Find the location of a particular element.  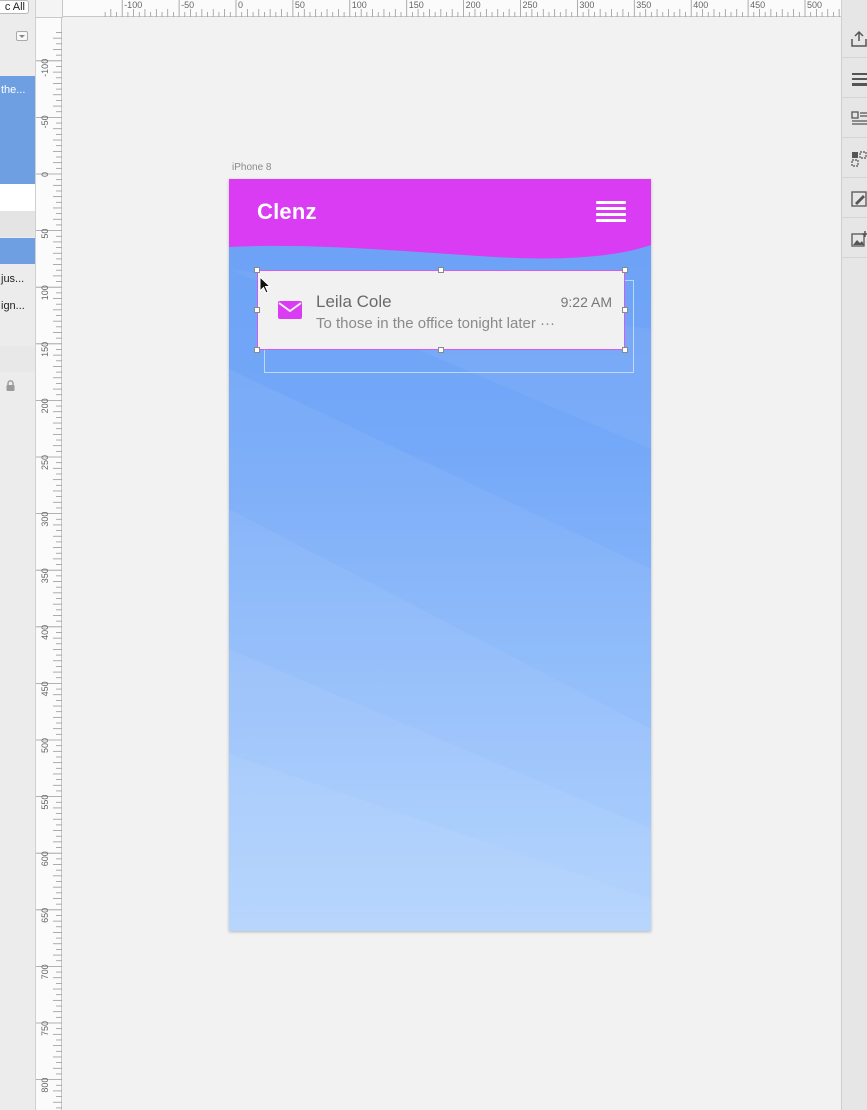

selection-handle-top-left is located at coordinates (257, 270).